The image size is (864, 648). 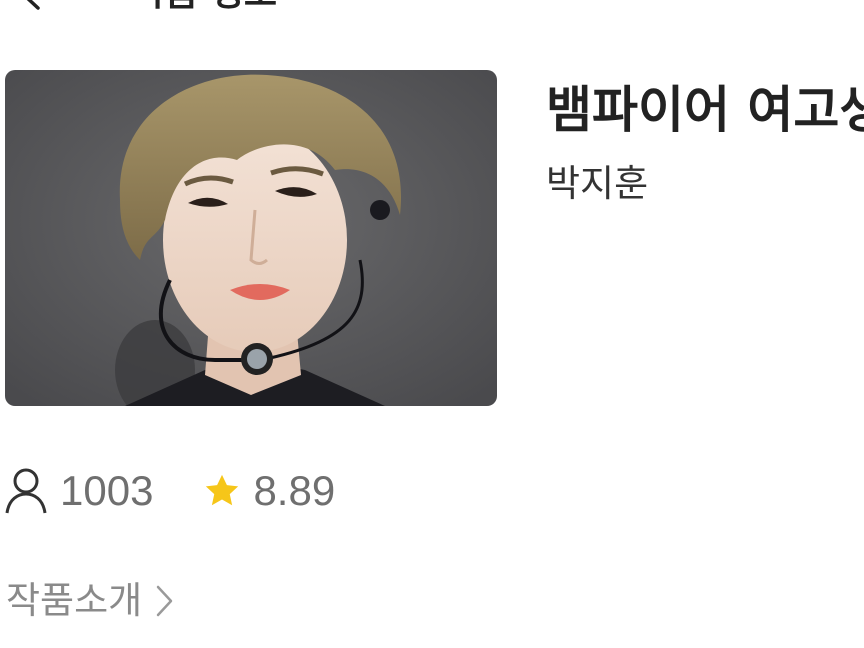 I want to click on work-title: 뱀파이어 여고생, so click(x=705, y=110).